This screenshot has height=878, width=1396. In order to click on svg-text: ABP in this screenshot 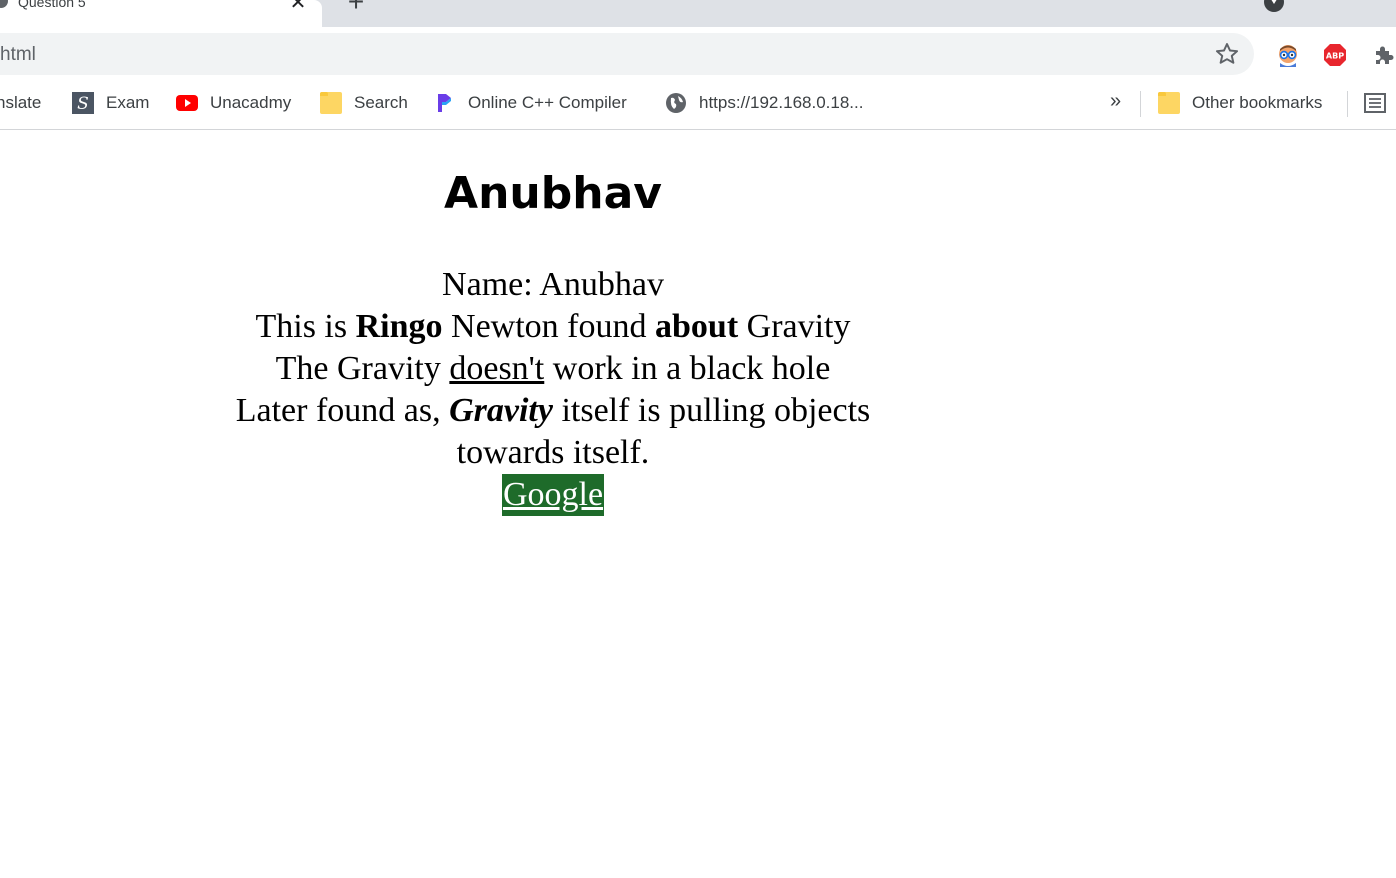, I will do `click(1335, 56)`.